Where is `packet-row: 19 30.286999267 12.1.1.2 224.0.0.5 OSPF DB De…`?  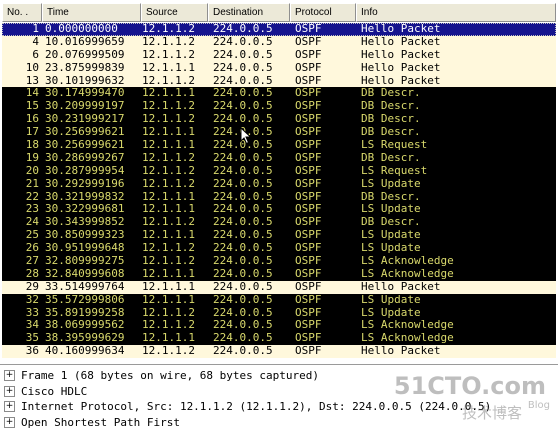 packet-row: 19 30.286999267 12.1.1.2 224.0.0.5 OSPF DB De… is located at coordinates (279, 158).